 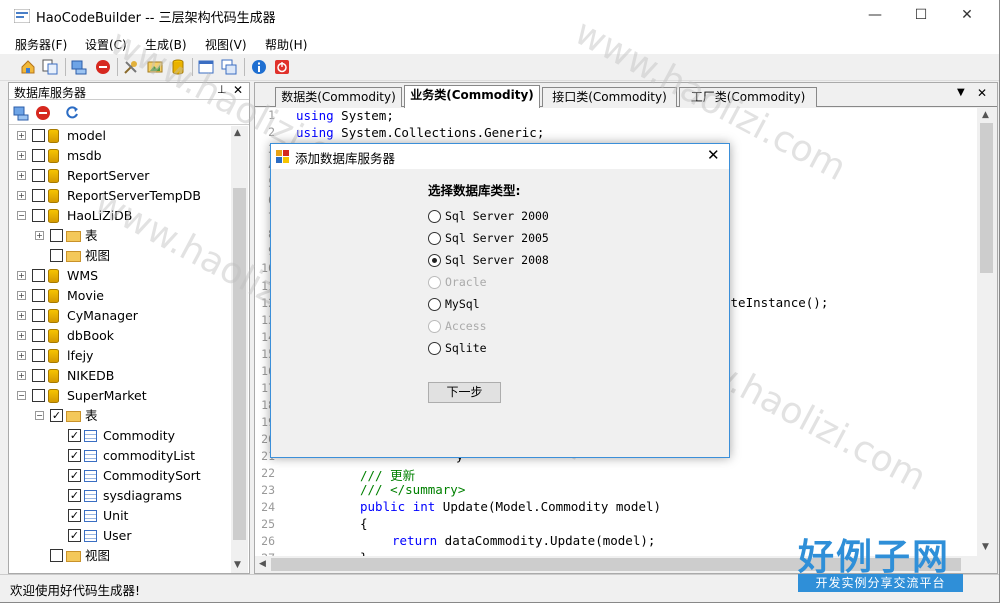 What do you see at coordinates (120, 176) in the screenshot?
I see `tree-node: + ReportServer` at bounding box center [120, 176].